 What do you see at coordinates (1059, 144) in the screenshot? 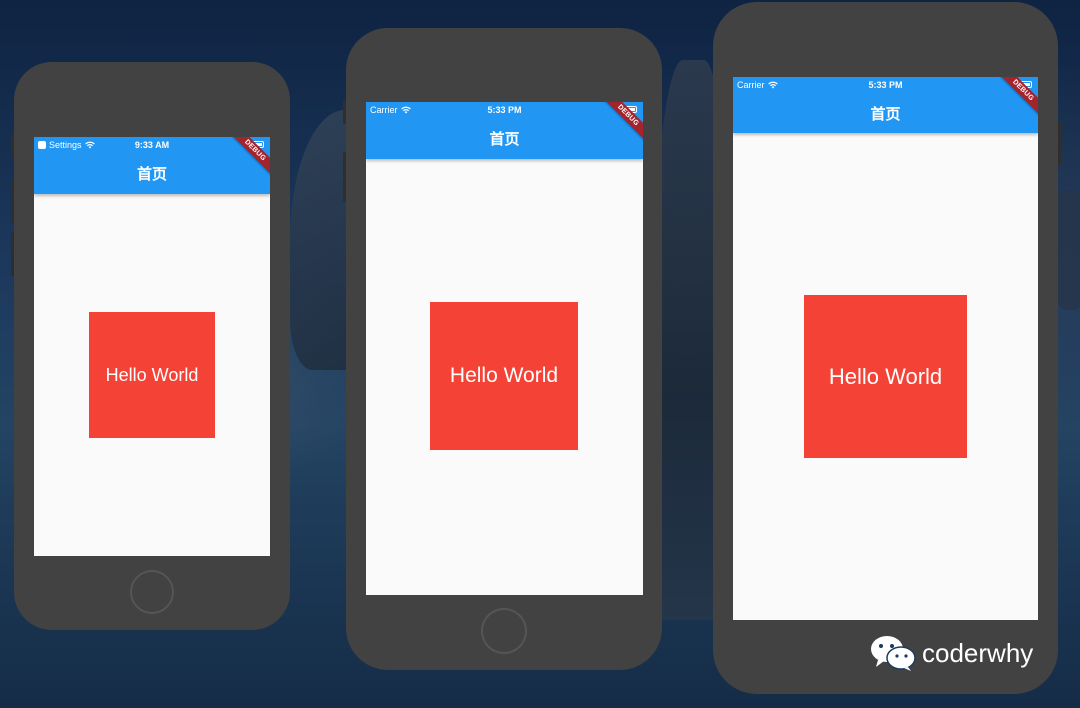
I see `power-button` at bounding box center [1059, 144].